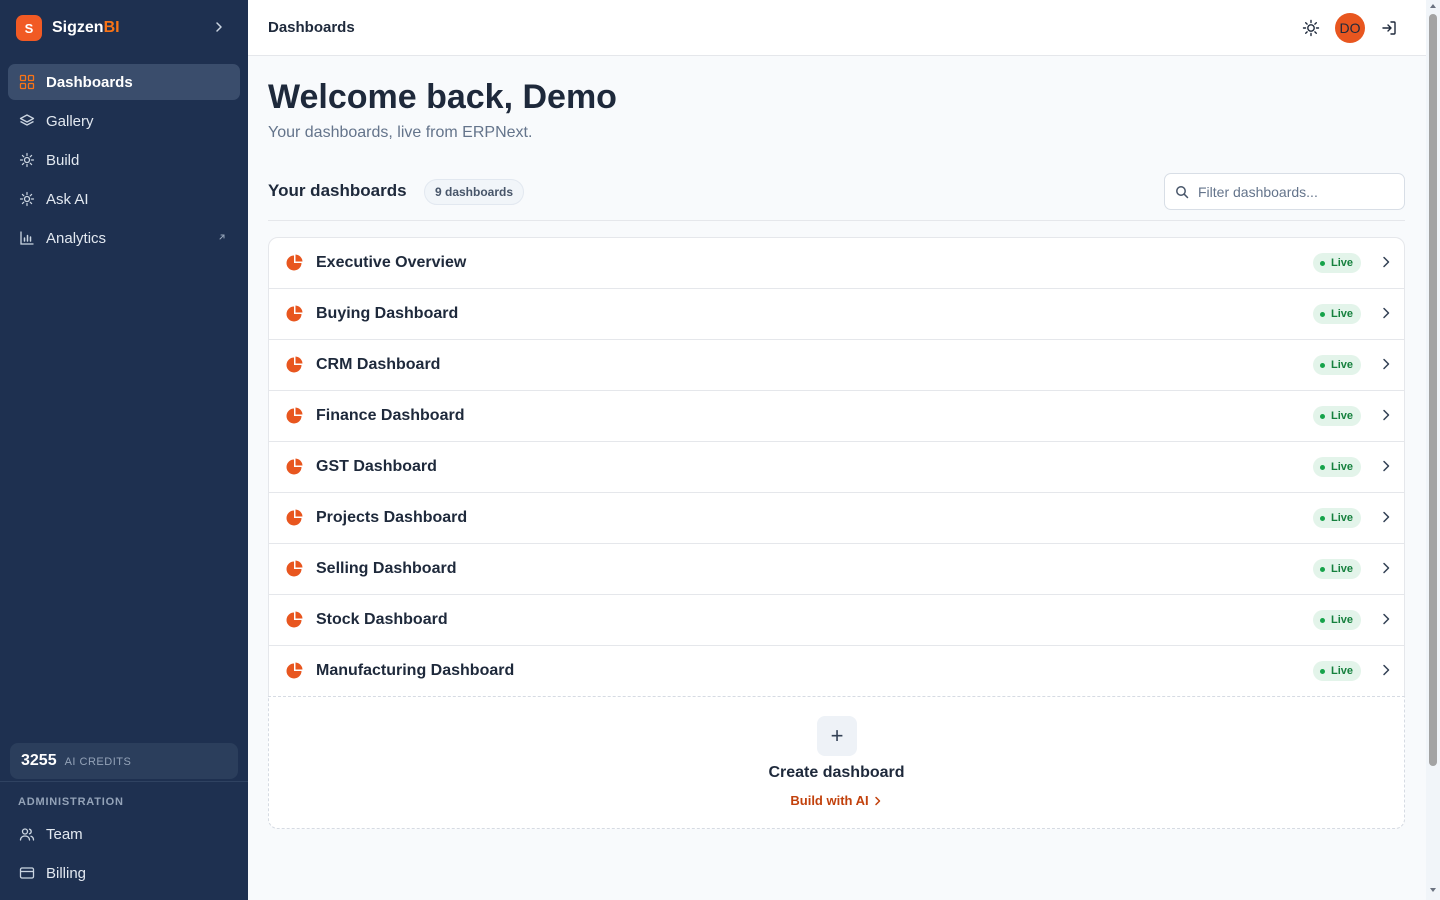 The height and width of the screenshot is (900, 1440). I want to click on credit-card-icon, so click(27, 873).